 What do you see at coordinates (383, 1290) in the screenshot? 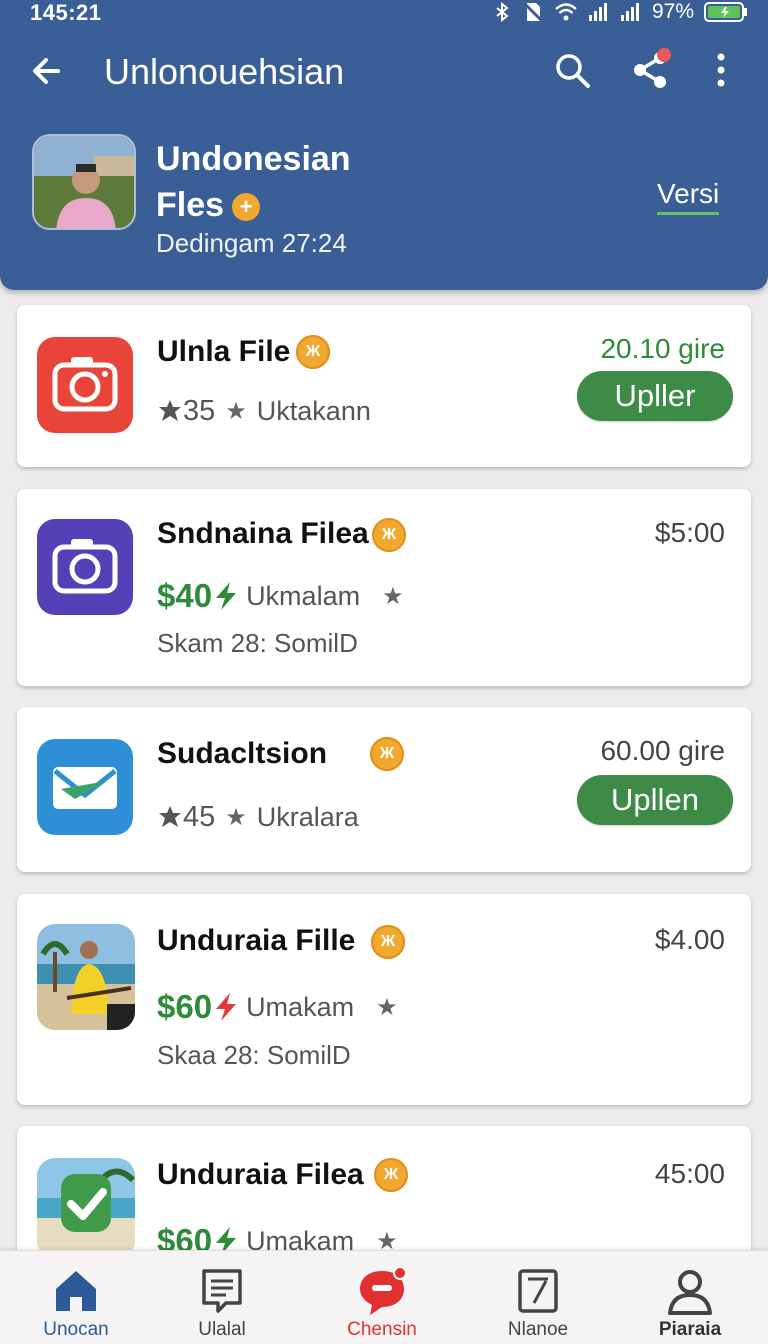
I see `chat-icon` at bounding box center [383, 1290].